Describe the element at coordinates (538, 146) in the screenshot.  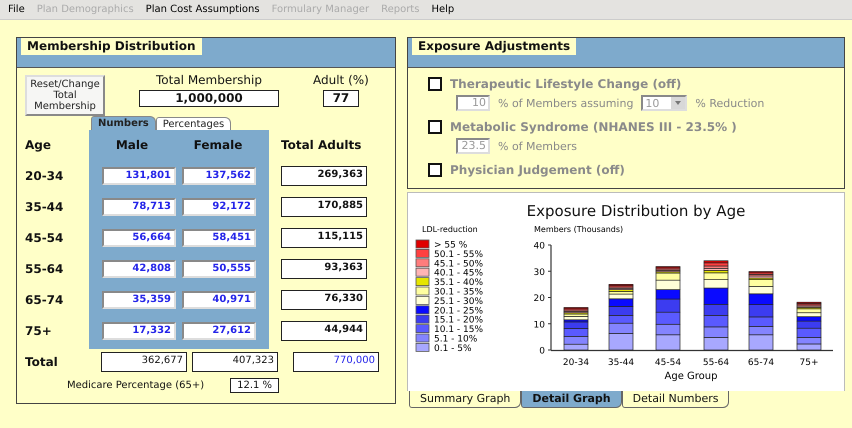
I see `field-label: % of Members` at that location.